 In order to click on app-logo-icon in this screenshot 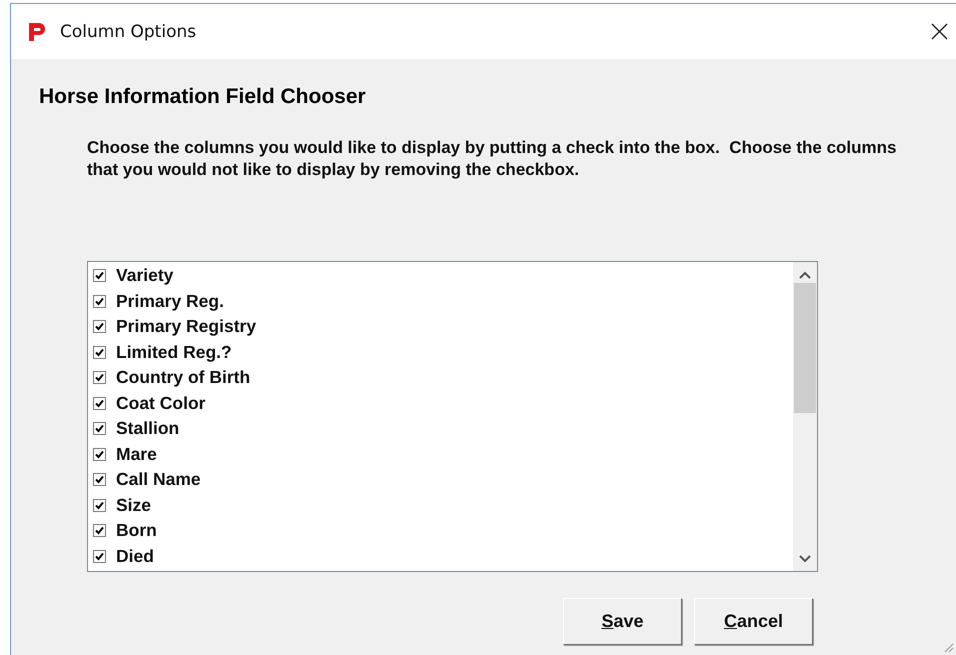, I will do `click(37, 31)`.